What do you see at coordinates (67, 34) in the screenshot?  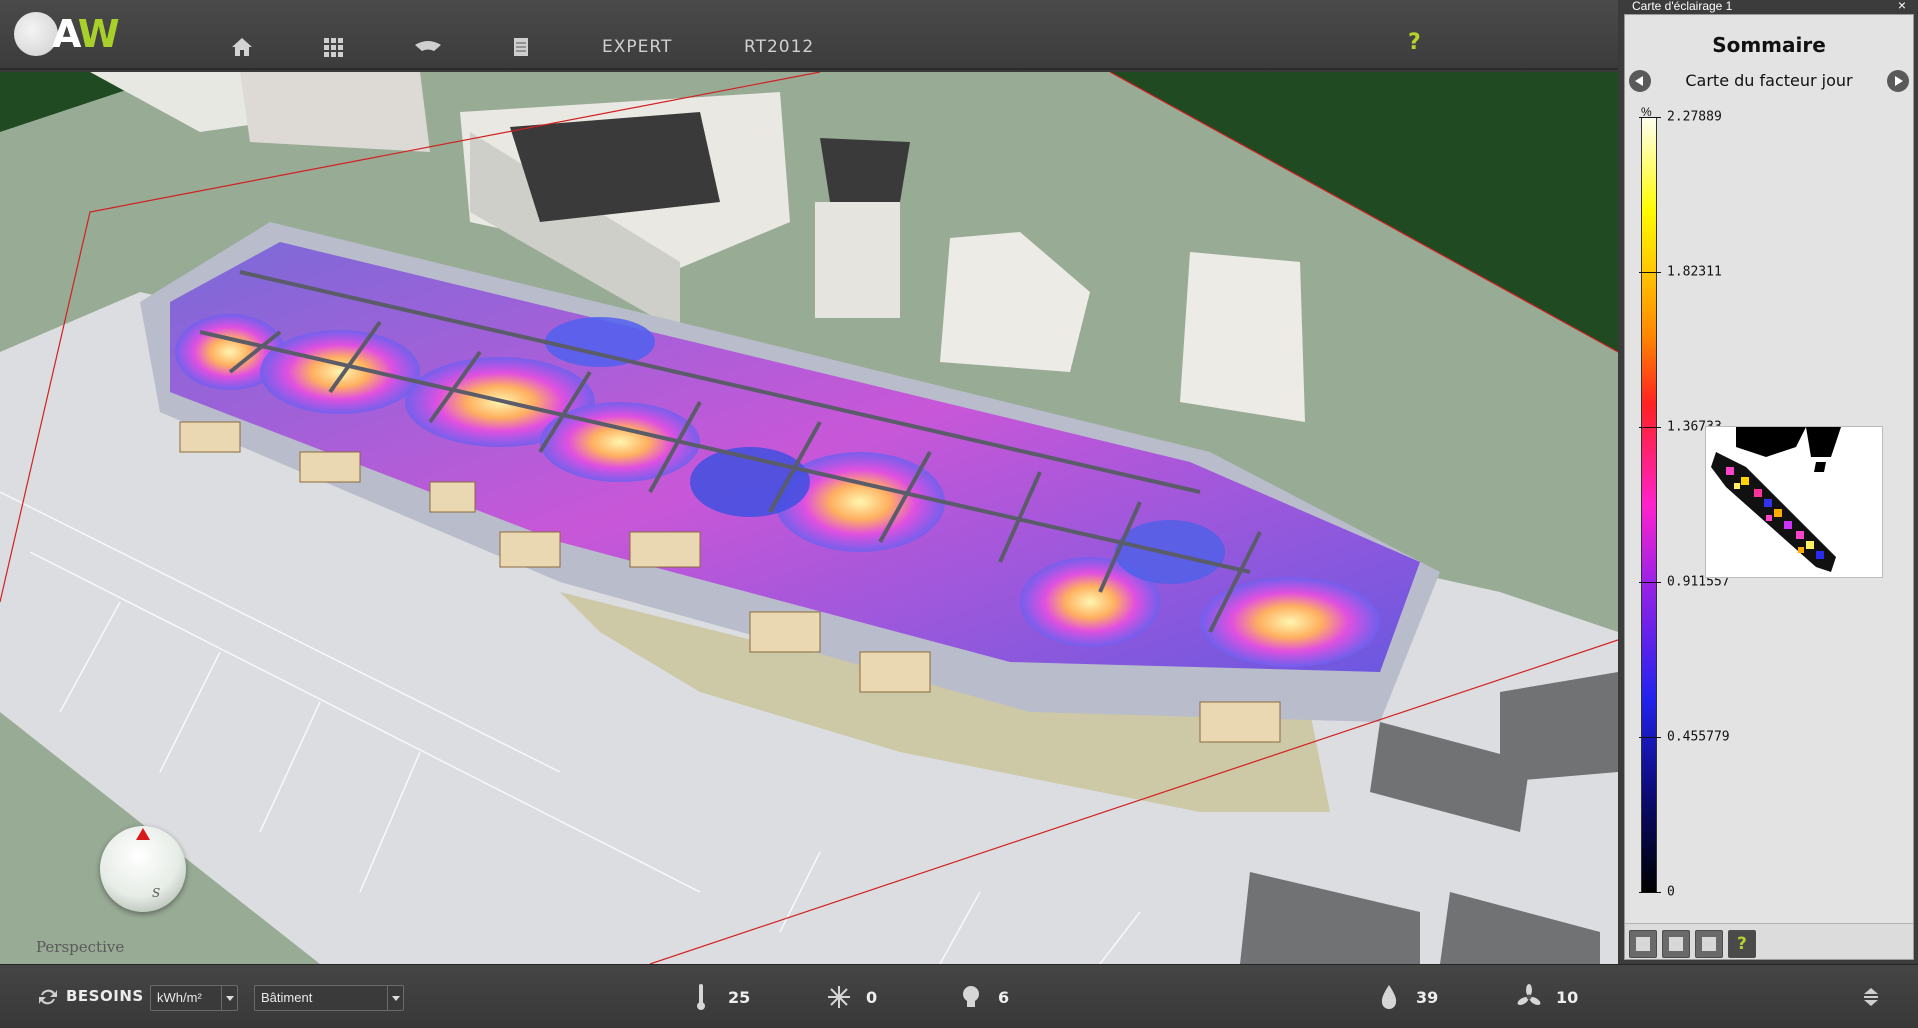 I see `app-logo: AW` at bounding box center [67, 34].